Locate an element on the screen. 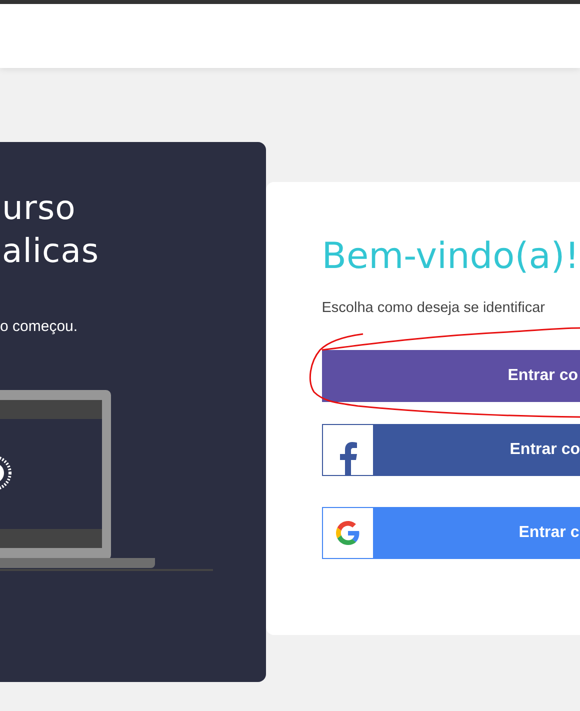 This screenshot has height=711, width=580. hero-title: urso is located at coordinates (39, 208).